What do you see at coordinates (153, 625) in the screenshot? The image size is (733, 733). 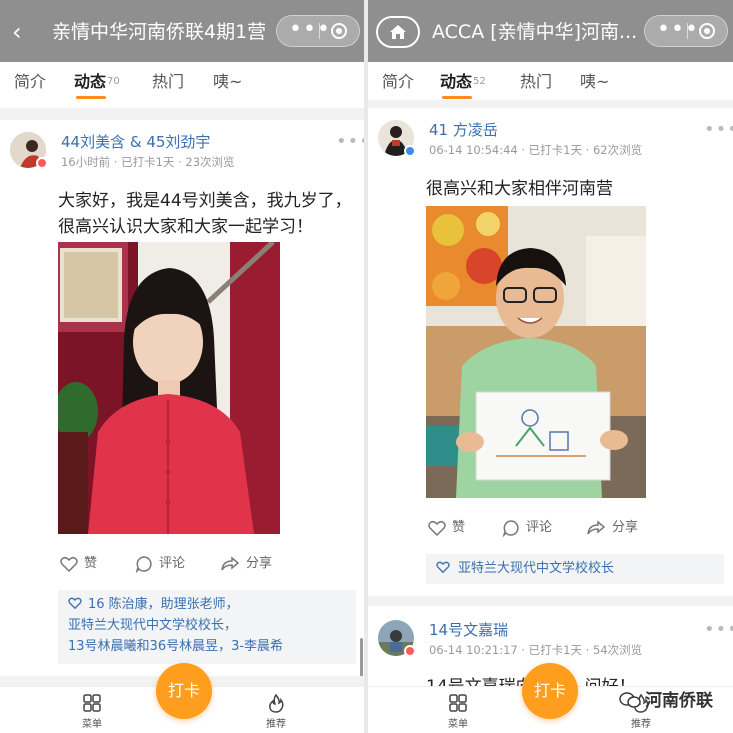 I see `likes-line: 亚特兰大现代中文学校校长，` at bounding box center [153, 625].